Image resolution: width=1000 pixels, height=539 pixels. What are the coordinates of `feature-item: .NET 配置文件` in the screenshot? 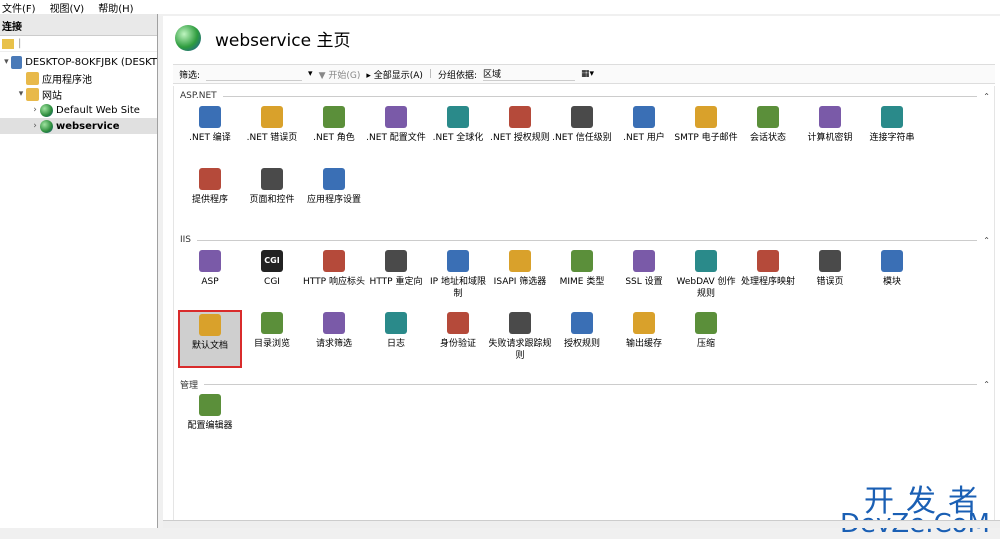 It's located at (396, 133).